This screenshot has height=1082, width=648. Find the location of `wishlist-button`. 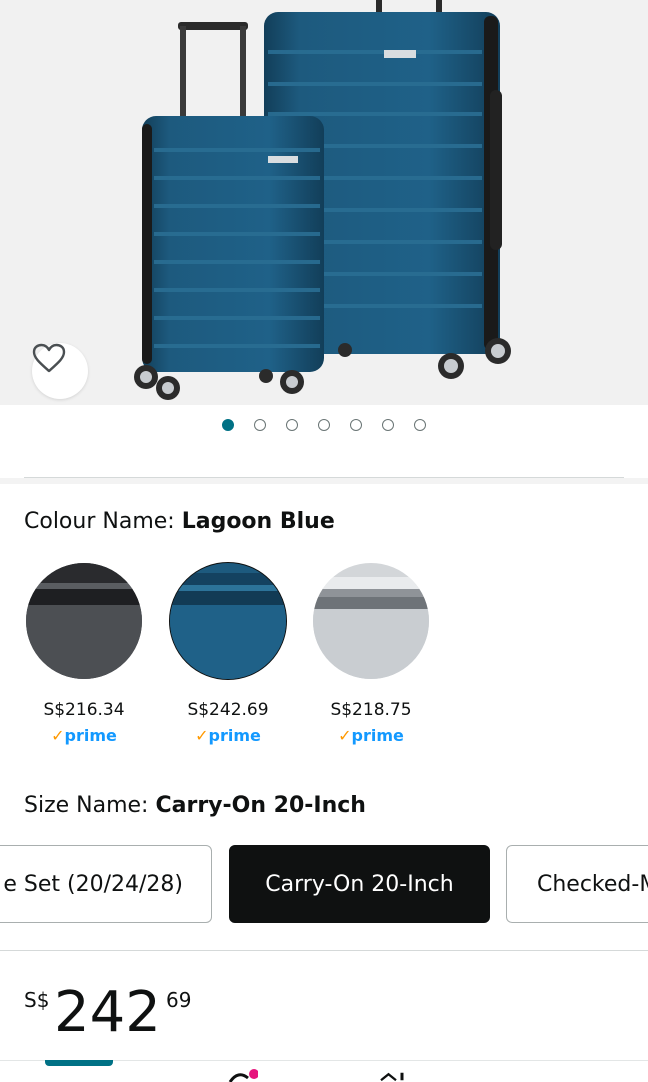

wishlist-button is located at coordinates (60, 371).